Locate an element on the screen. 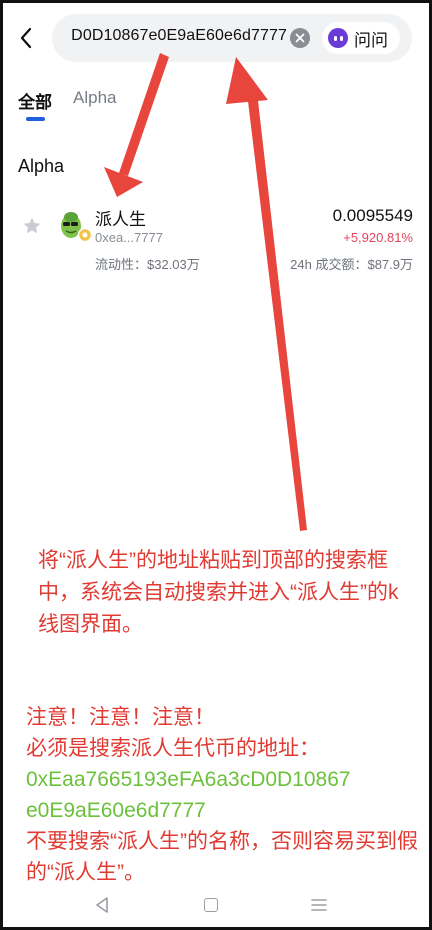 This screenshot has width=432, height=930. nav-home-icon is located at coordinates (211, 905).